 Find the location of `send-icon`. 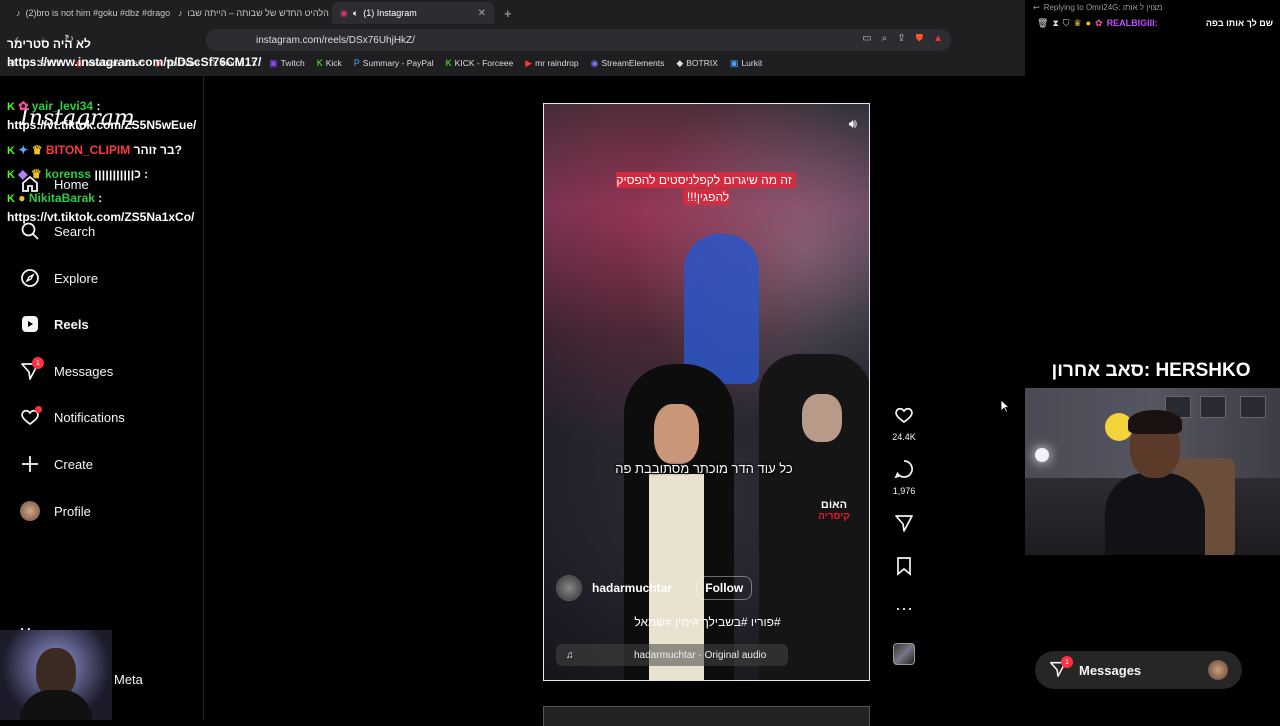

send-icon is located at coordinates (904, 525).